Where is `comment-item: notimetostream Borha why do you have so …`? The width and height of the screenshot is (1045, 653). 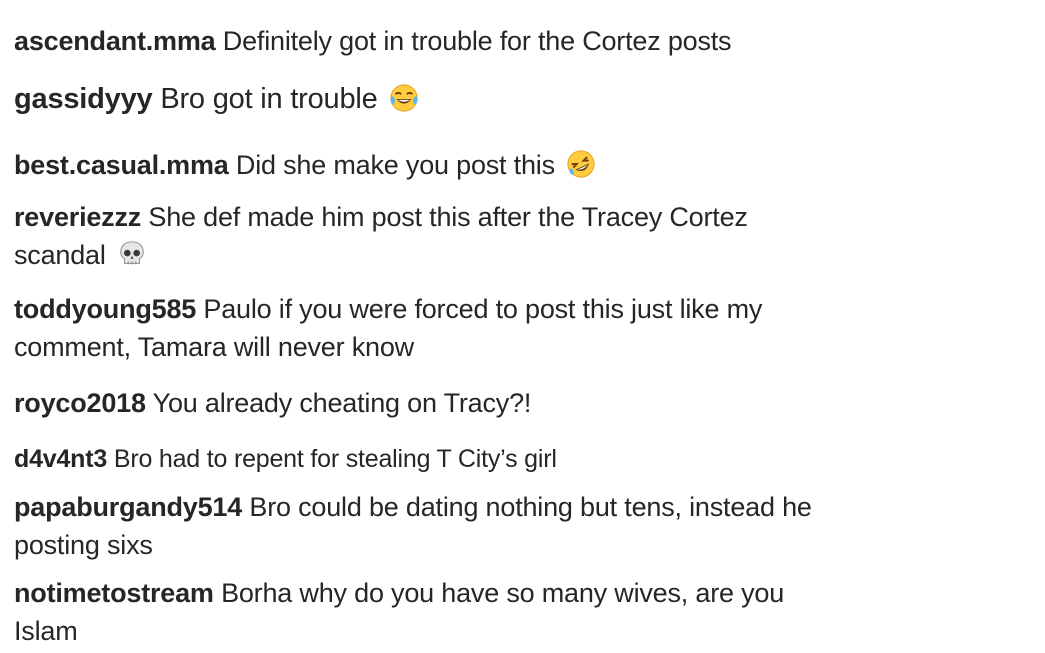 comment-item: notimetostream Borha why do you have so … is located at coordinates (429, 612).